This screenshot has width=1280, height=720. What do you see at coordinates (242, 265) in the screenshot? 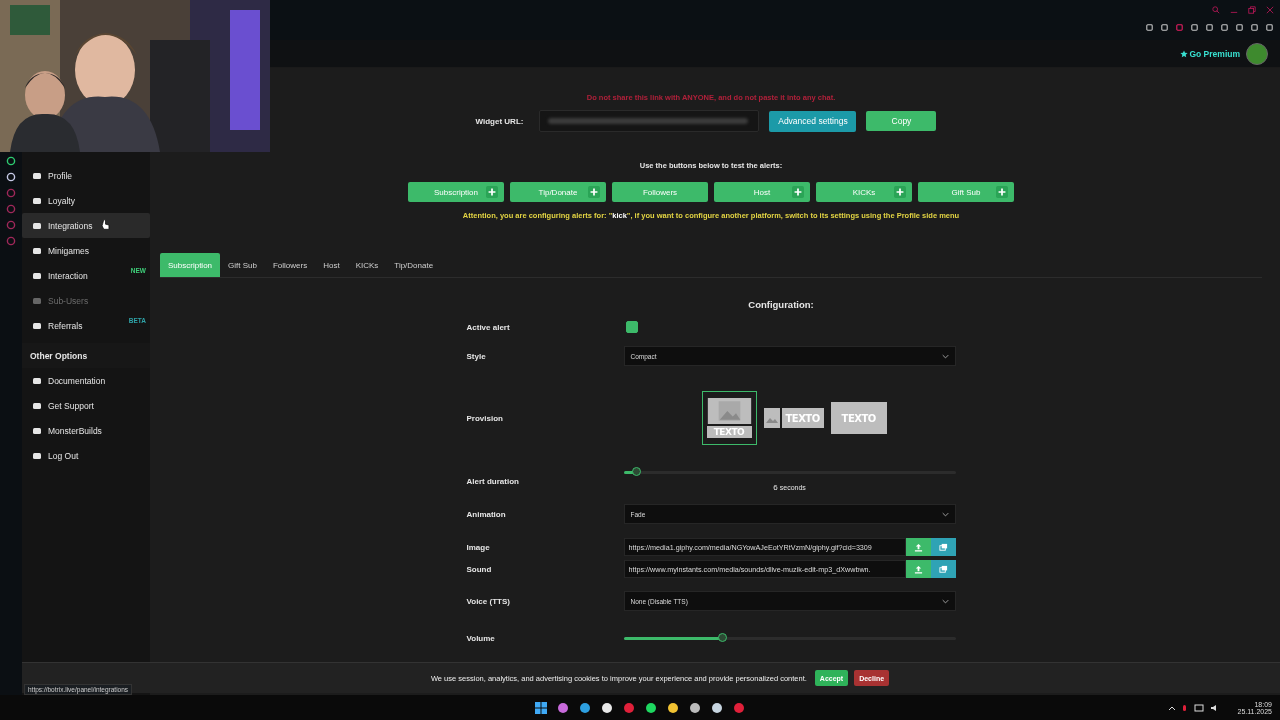
I see `tab: Gift Sub` at bounding box center [242, 265].